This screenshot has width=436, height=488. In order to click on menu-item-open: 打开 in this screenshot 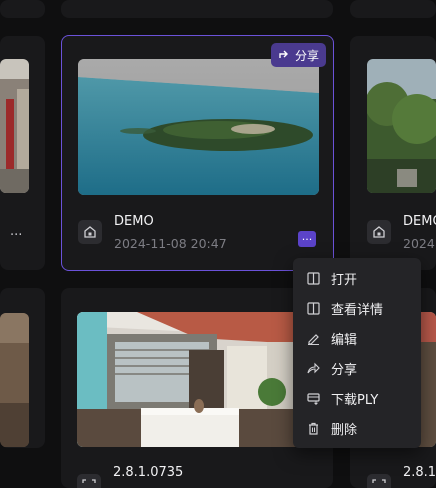, I will do `click(357, 278)`.